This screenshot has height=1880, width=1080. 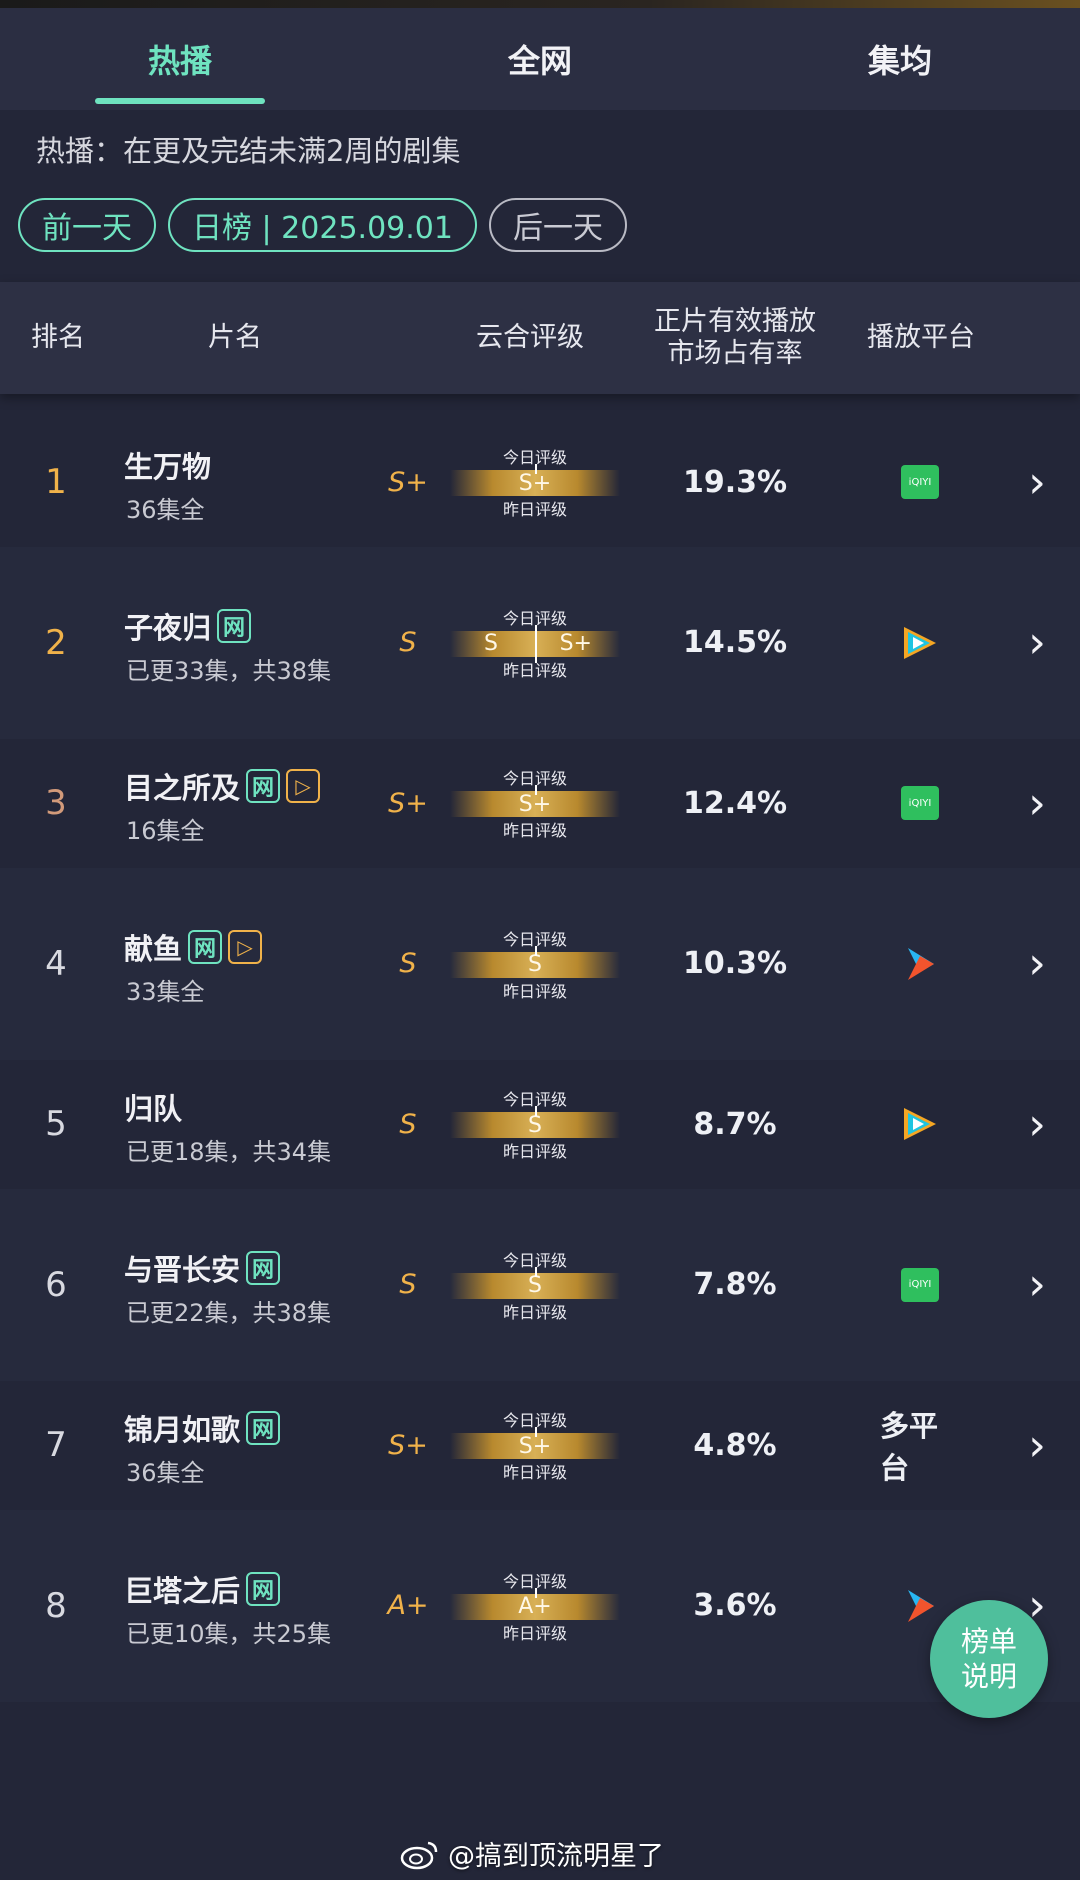 I want to click on show-title: 锦月如歌网, so click(x=202, y=1428).